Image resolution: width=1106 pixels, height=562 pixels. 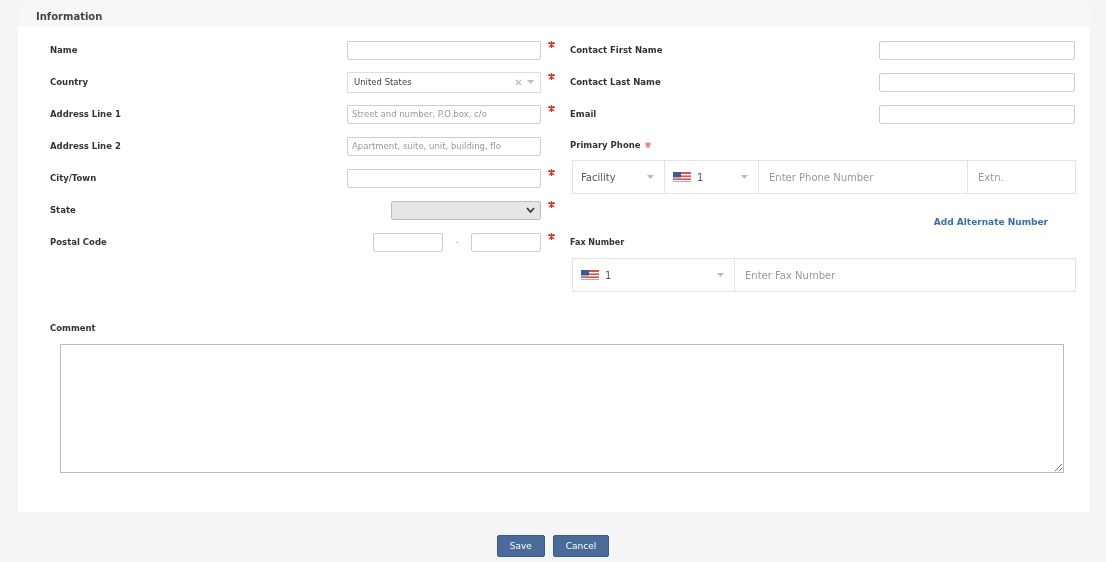 I want to click on phone-type-select: Facility, so click(x=618, y=177).